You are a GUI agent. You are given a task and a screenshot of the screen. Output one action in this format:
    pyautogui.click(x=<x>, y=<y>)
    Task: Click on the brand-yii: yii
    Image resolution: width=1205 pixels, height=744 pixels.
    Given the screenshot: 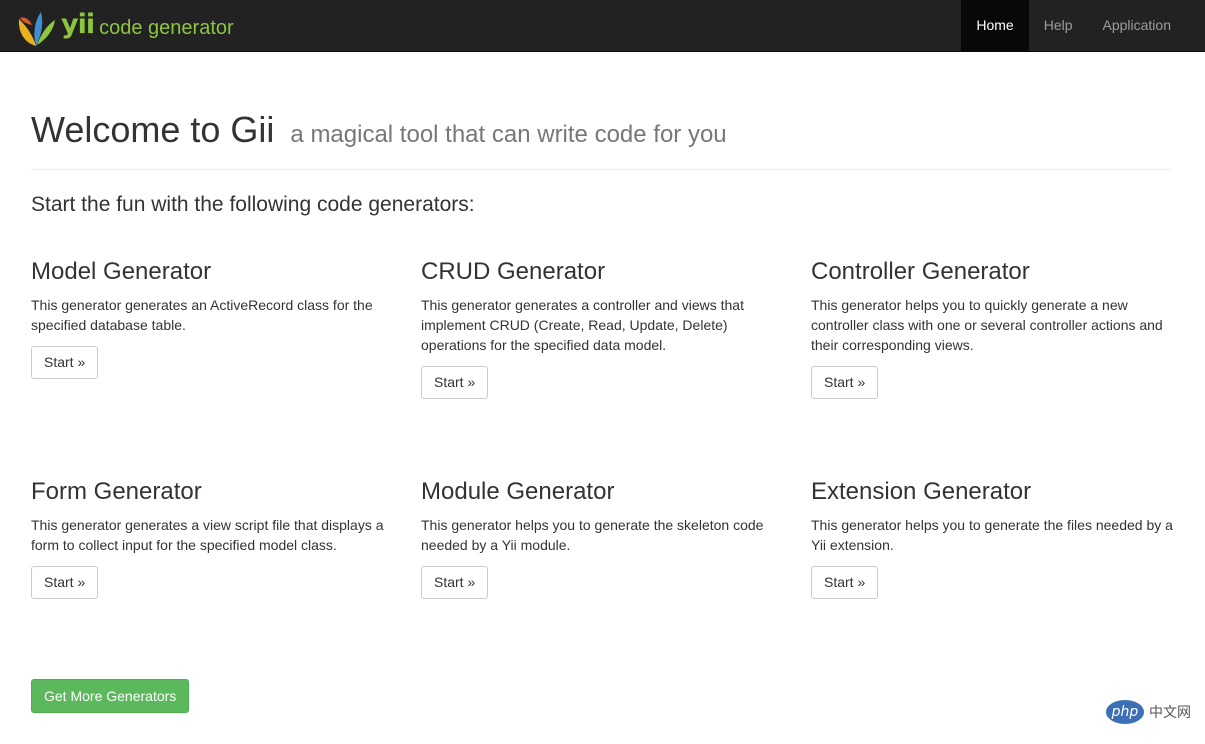 What is the action you would take?
    pyautogui.click(x=78, y=24)
    